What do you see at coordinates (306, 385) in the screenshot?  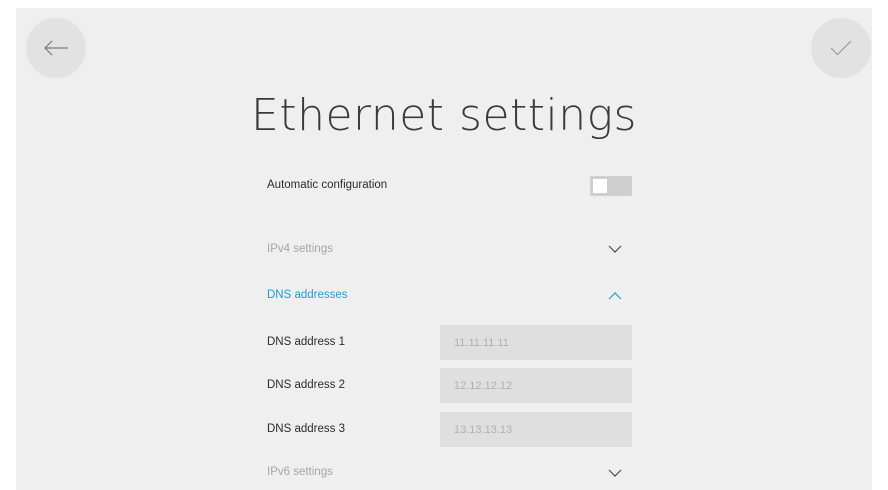 I see `dns-address-2-label: DNS address 2` at bounding box center [306, 385].